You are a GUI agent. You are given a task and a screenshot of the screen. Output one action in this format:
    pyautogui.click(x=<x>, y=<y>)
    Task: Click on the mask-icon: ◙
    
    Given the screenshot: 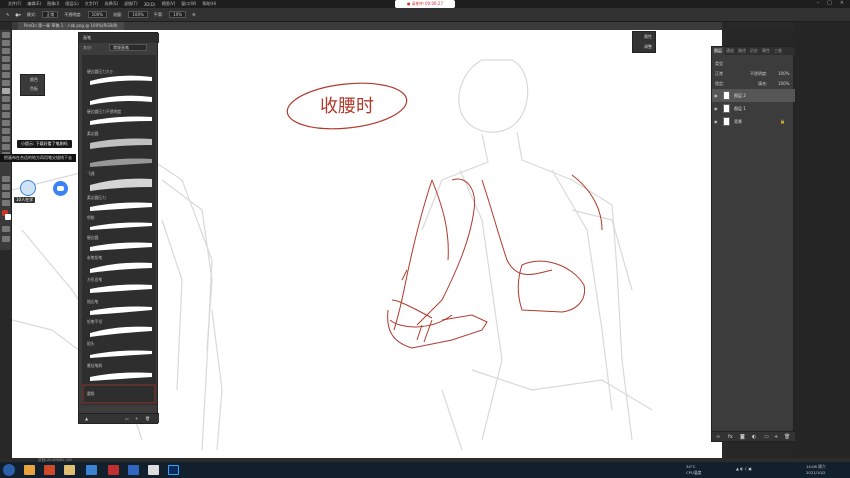 What is the action you would take?
    pyautogui.click(x=742, y=437)
    